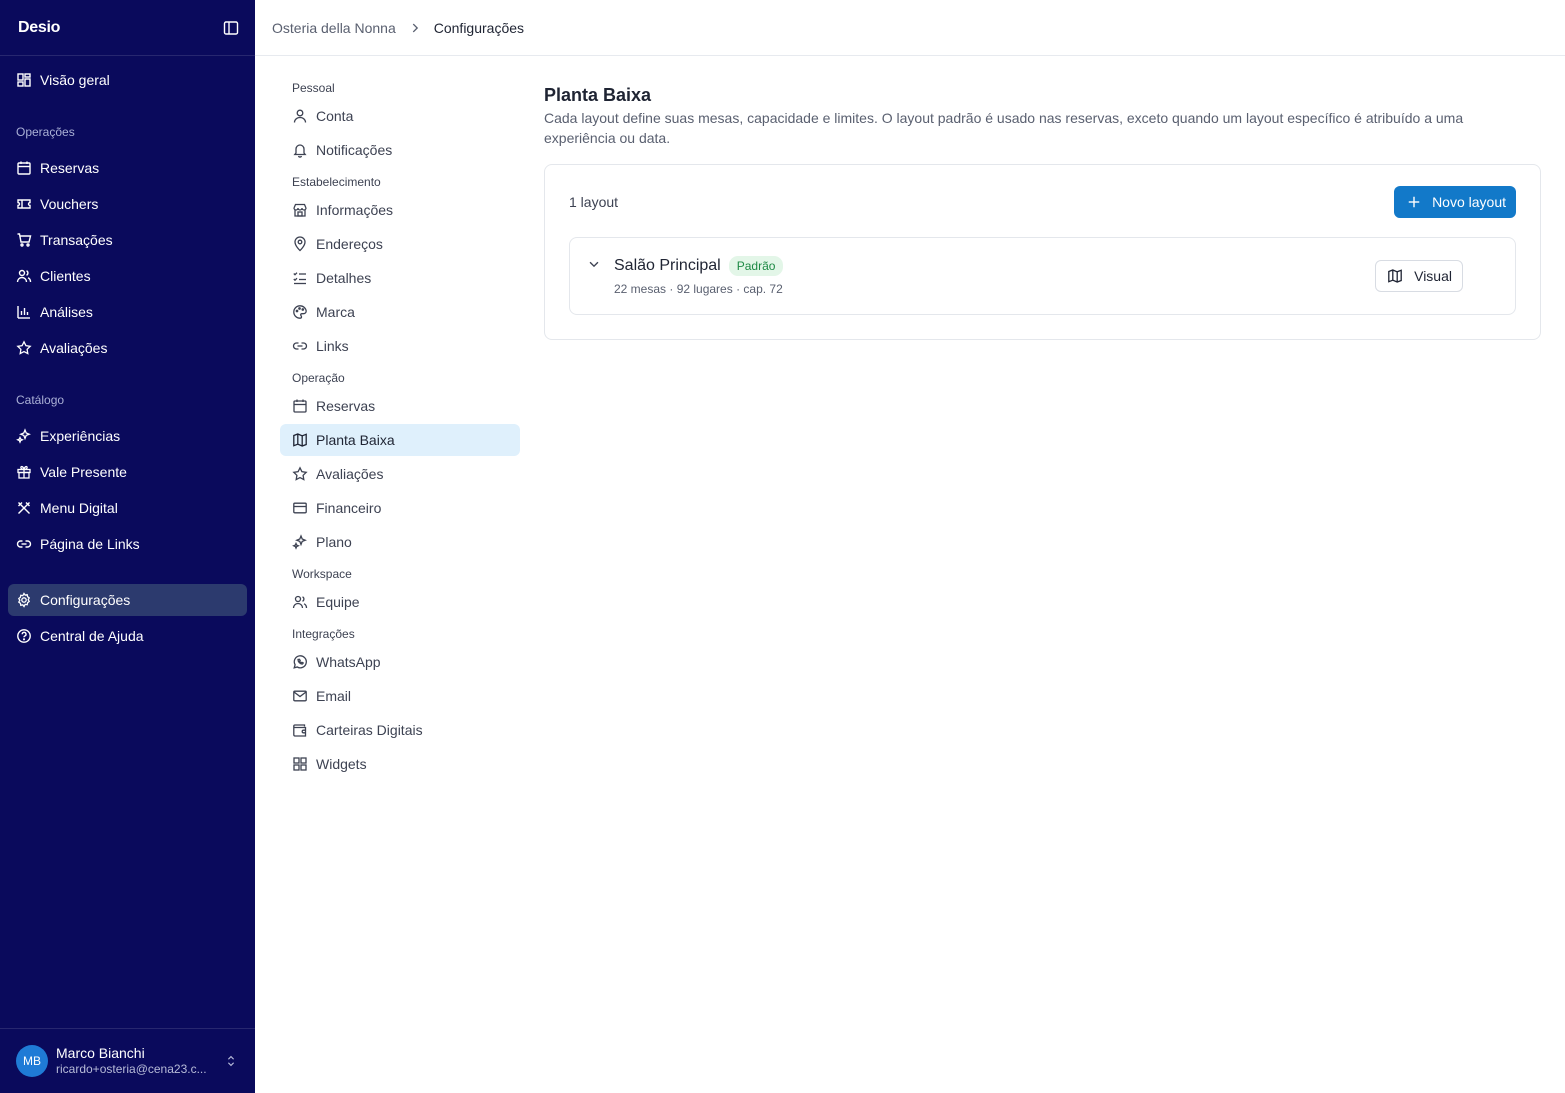  I want to click on mail-icon, so click(300, 696).